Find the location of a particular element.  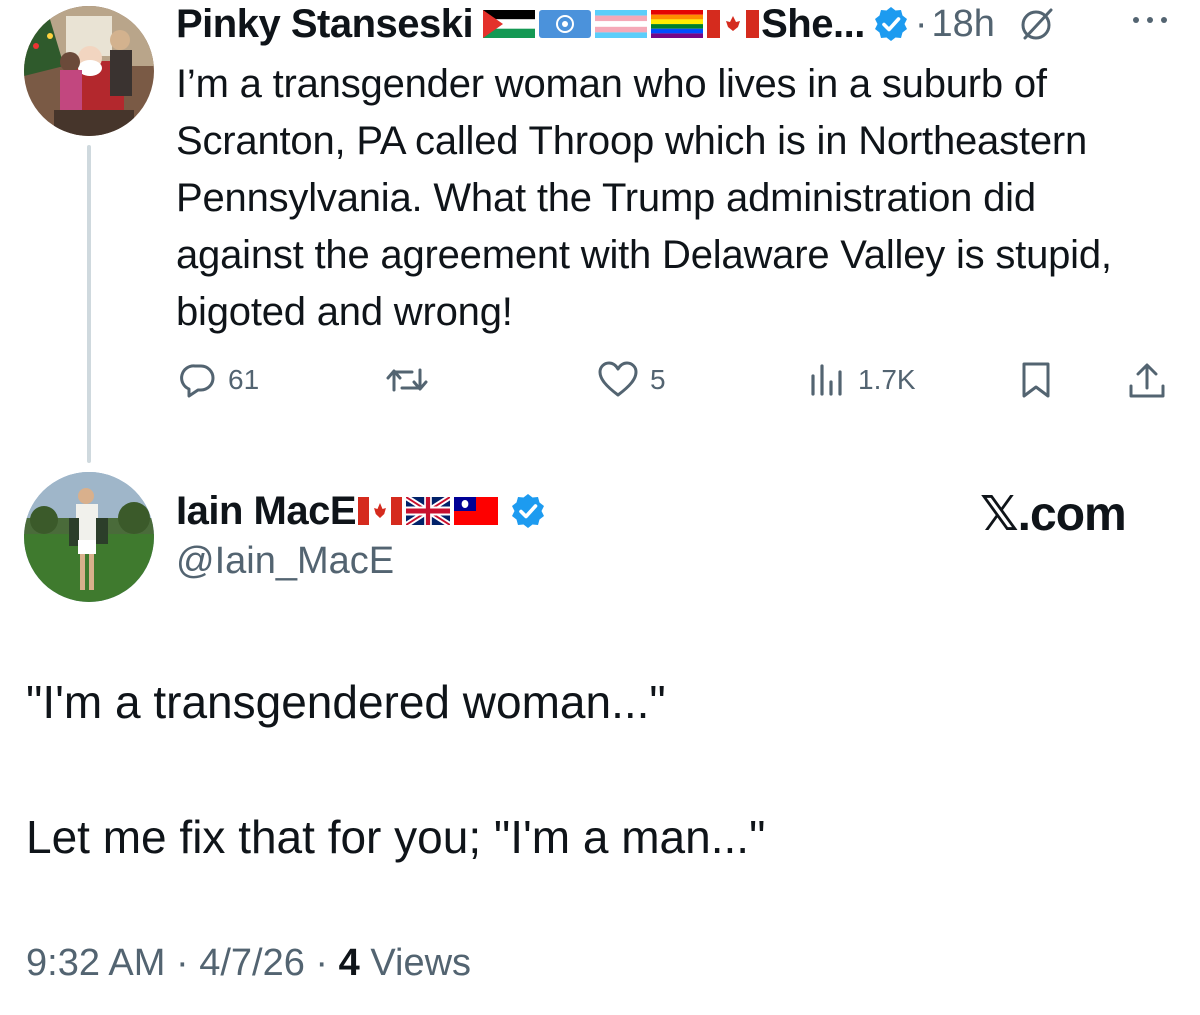

post-text-line-1: "I'm a transgendered woman..." is located at coordinates (346, 702).